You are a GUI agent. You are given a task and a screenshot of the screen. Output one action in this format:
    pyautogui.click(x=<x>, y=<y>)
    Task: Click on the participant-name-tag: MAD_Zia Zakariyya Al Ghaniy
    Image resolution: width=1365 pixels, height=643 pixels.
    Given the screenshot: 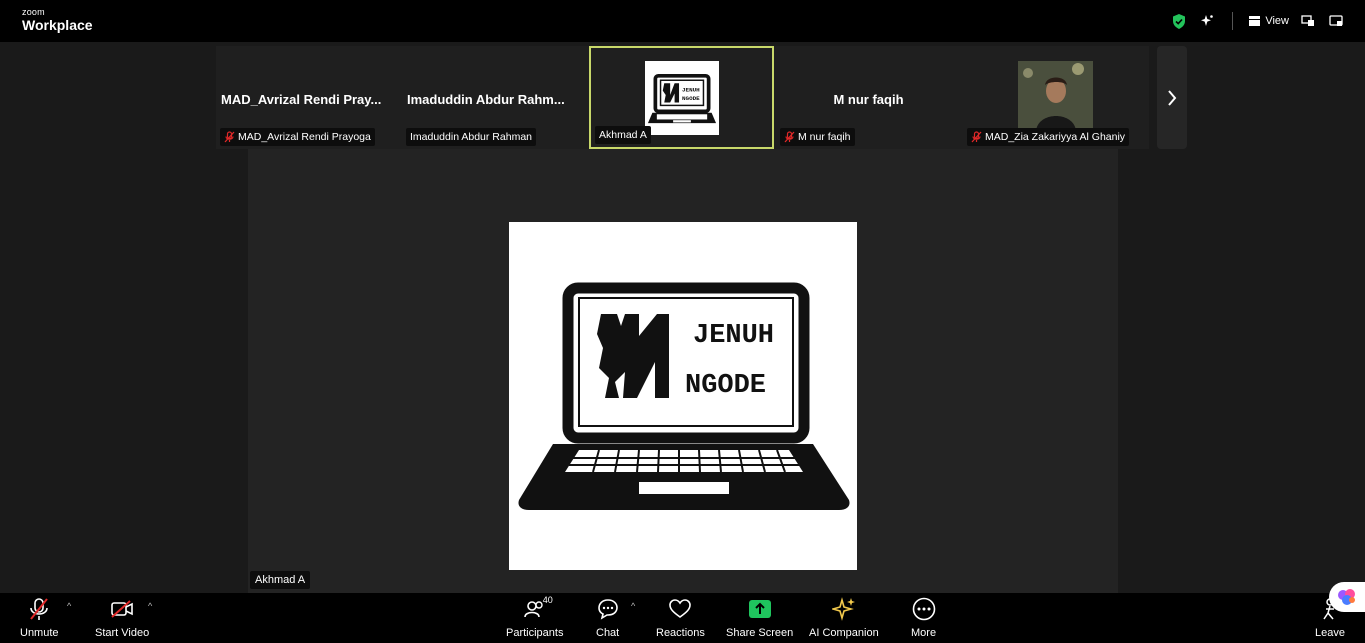 What is the action you would take?
    pyautogui.click(x=1048, y=137)
    